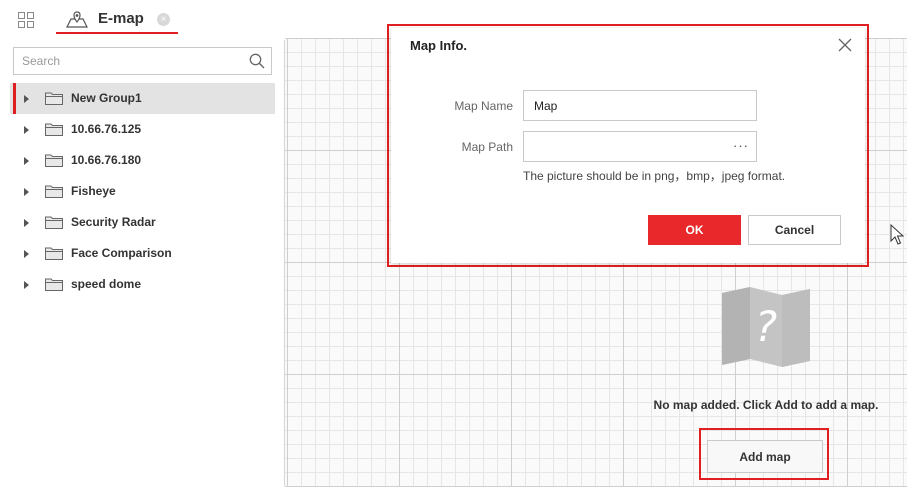  Describe the element at coordinates (106, 98) in the screenshot. I see `tree-item-label: New Group1` at that location.